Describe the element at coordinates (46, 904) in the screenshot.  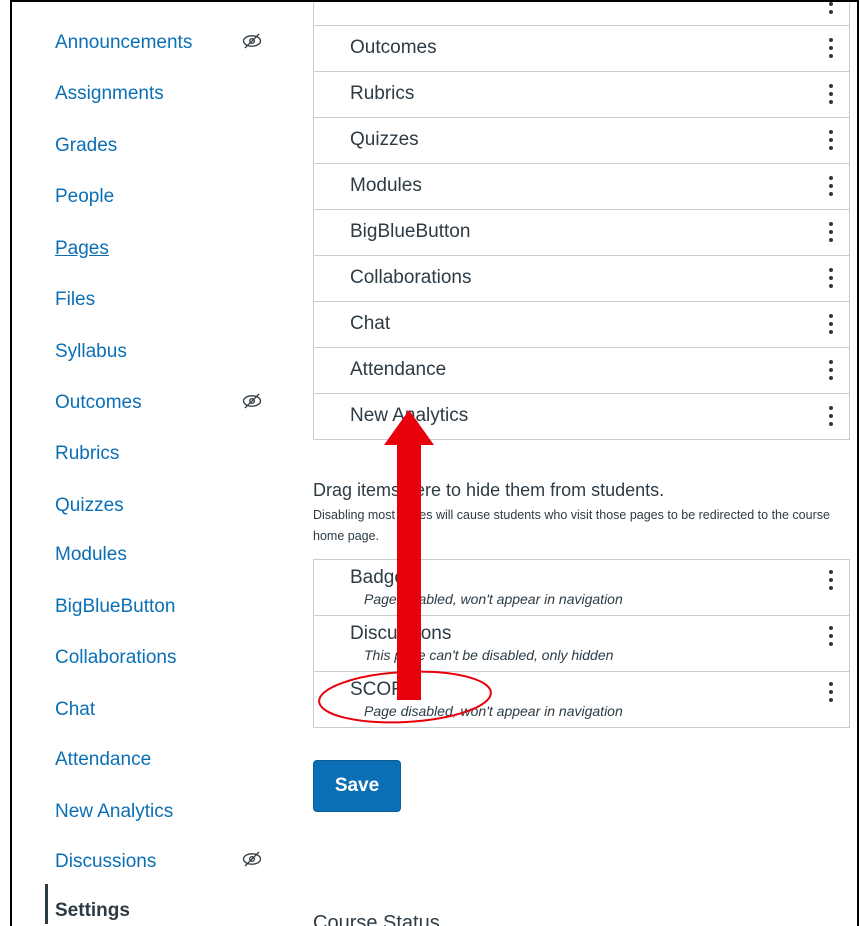
I see `active-indicator` at that location.